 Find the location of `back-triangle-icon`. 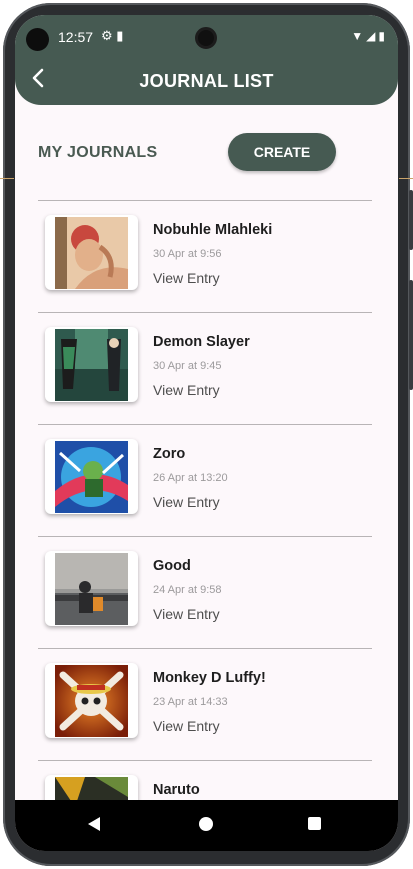

back-triangle-icon is located at coordinates (94, 824).